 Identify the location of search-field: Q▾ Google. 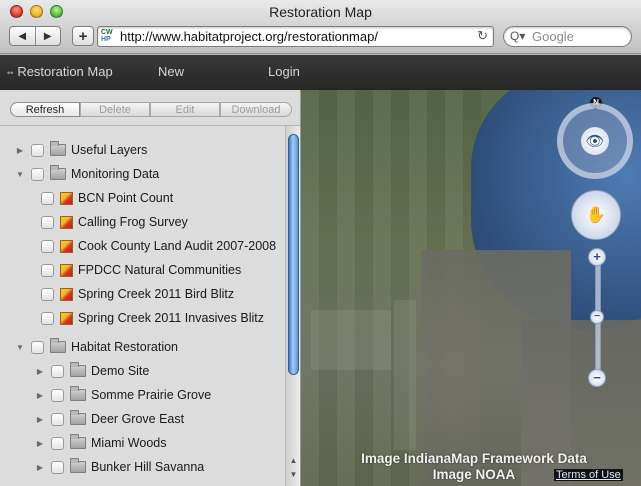
(567, 36).